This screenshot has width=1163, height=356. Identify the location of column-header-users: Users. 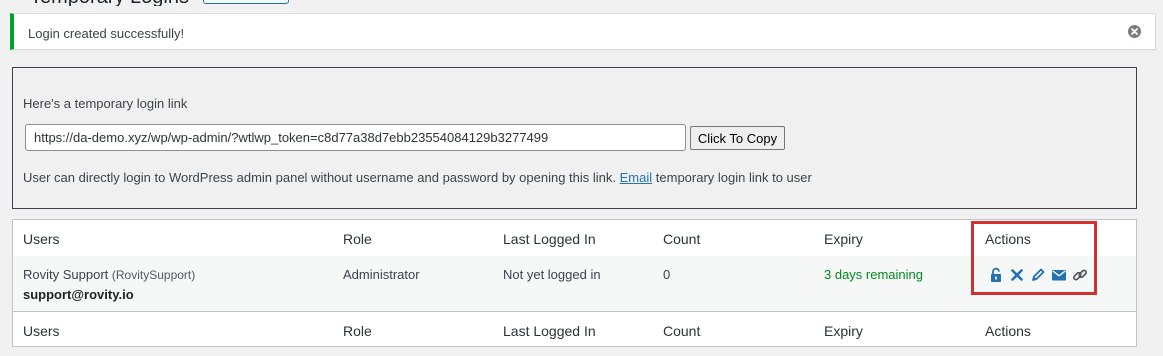
(41, 239).